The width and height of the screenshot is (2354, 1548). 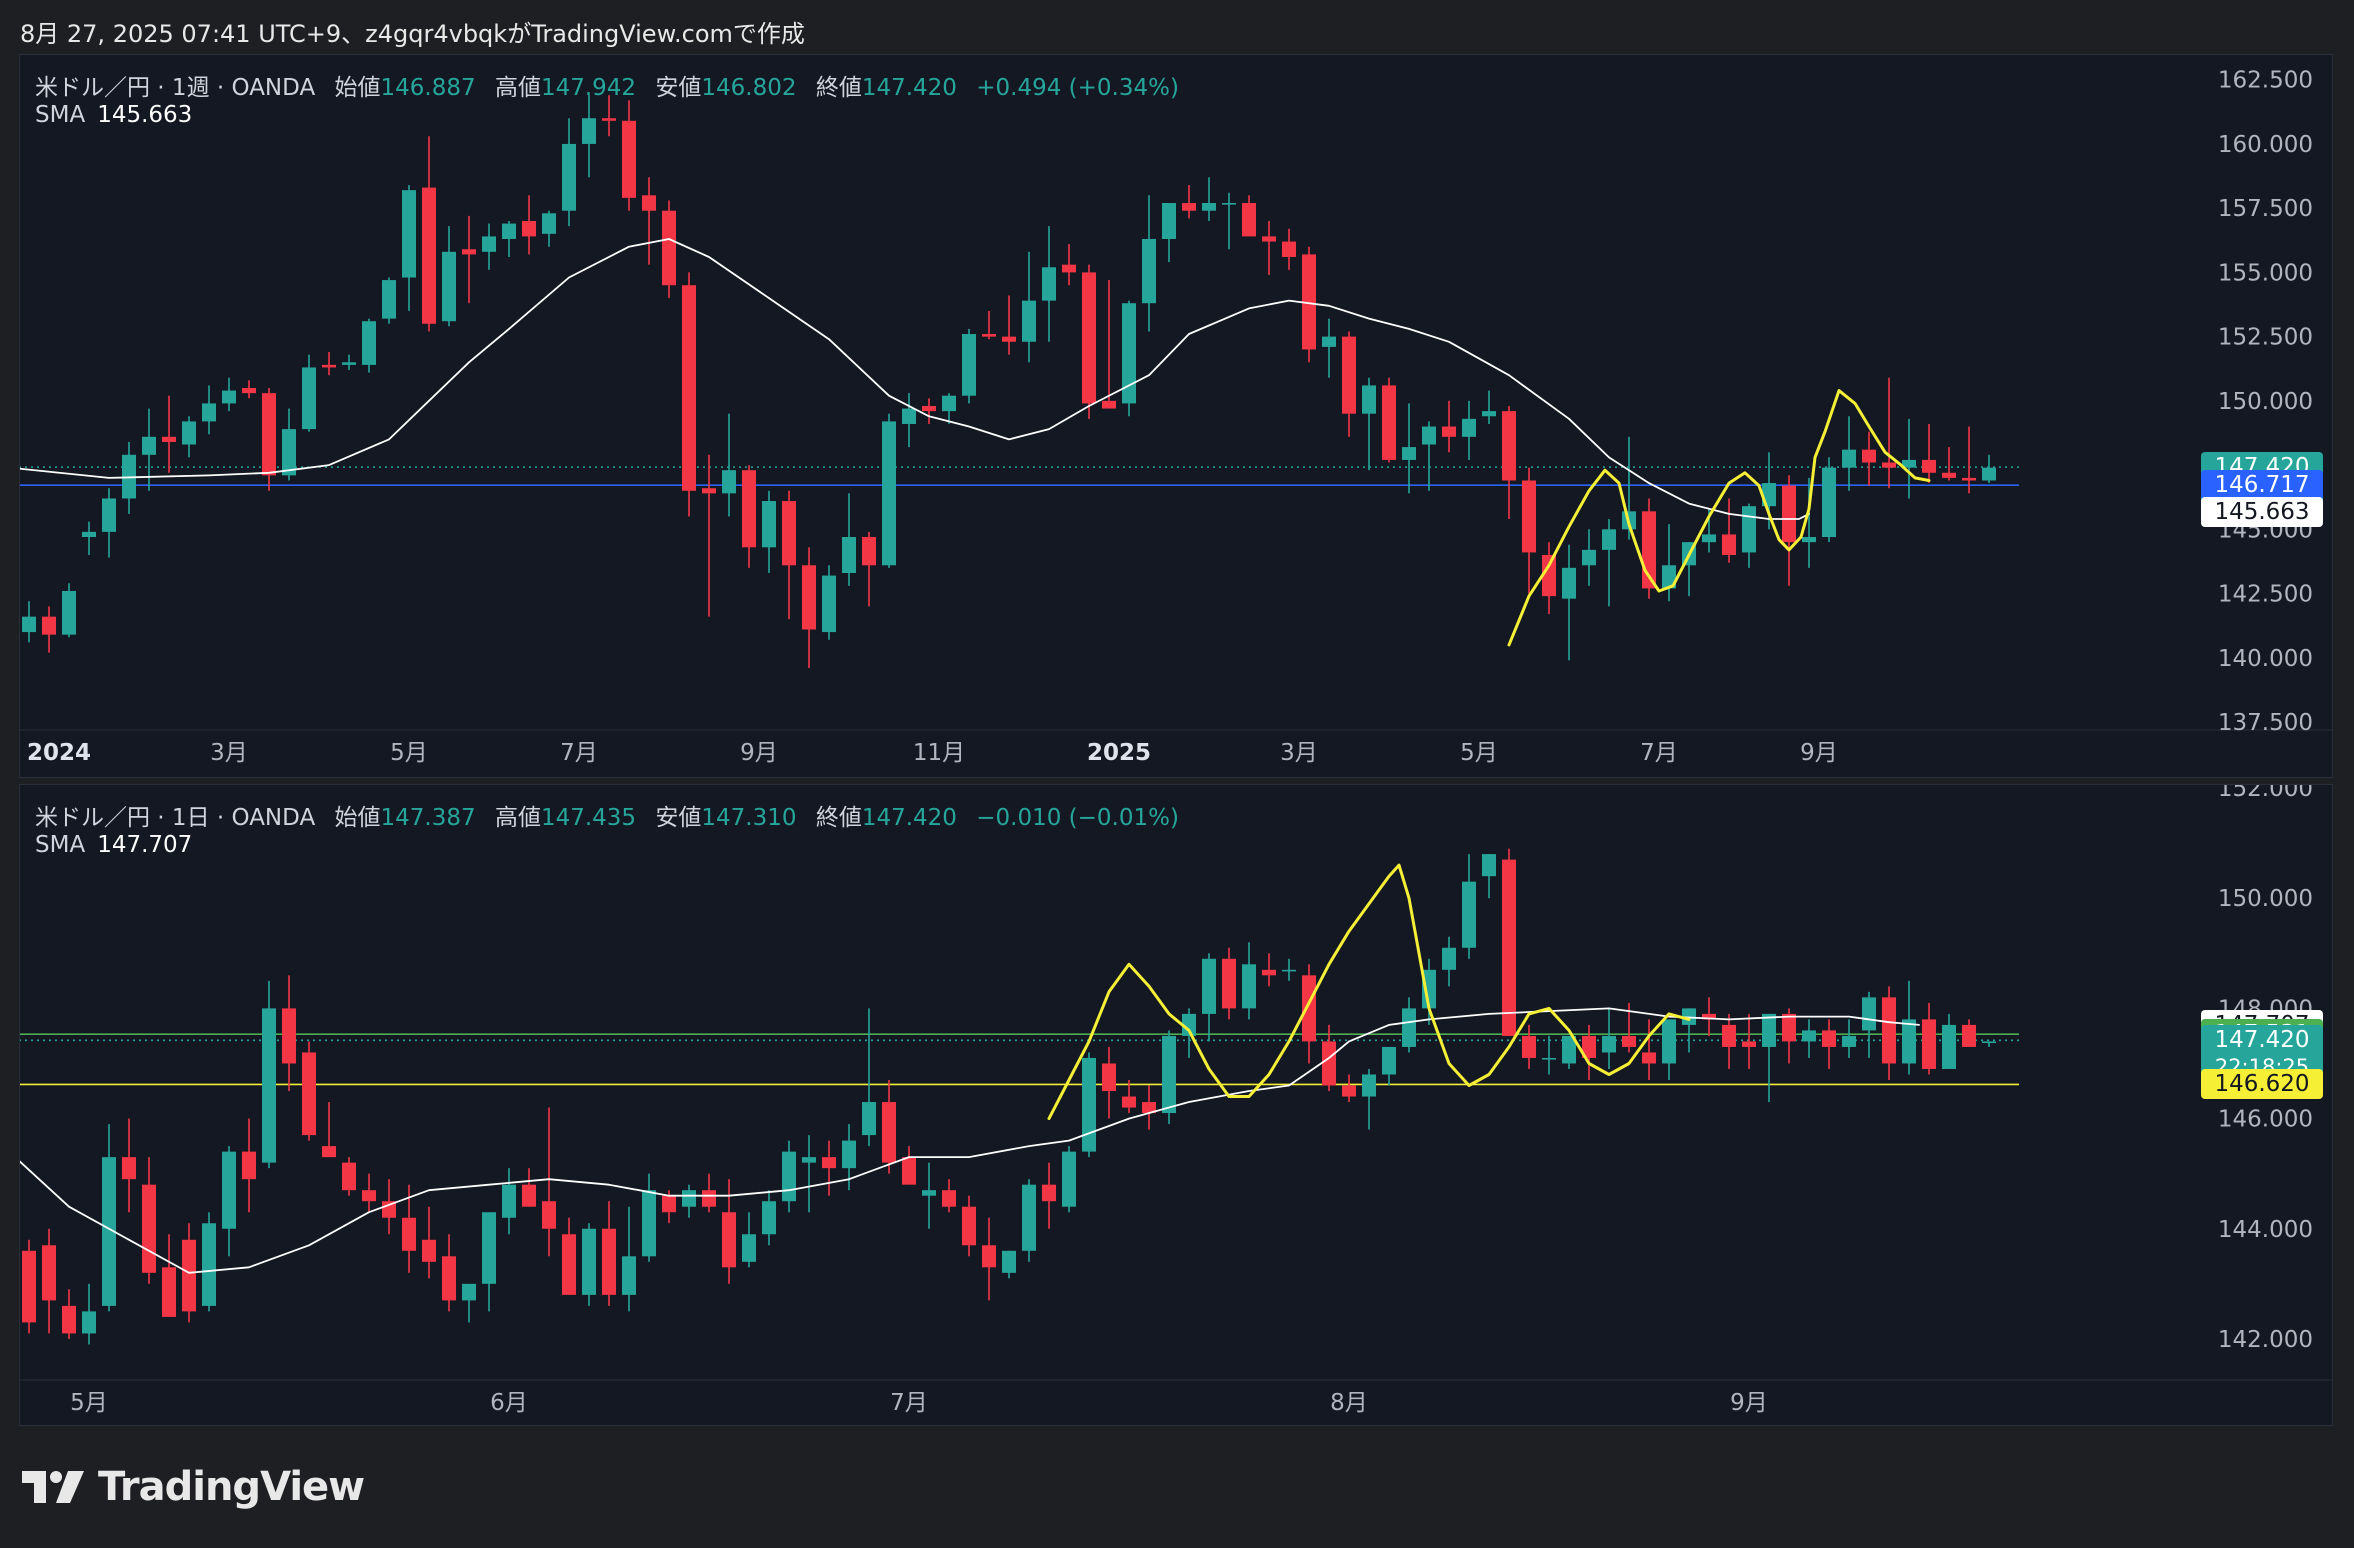 I want to click on y-axis-tick-label: 157.500, so click(x=2265, y=209).